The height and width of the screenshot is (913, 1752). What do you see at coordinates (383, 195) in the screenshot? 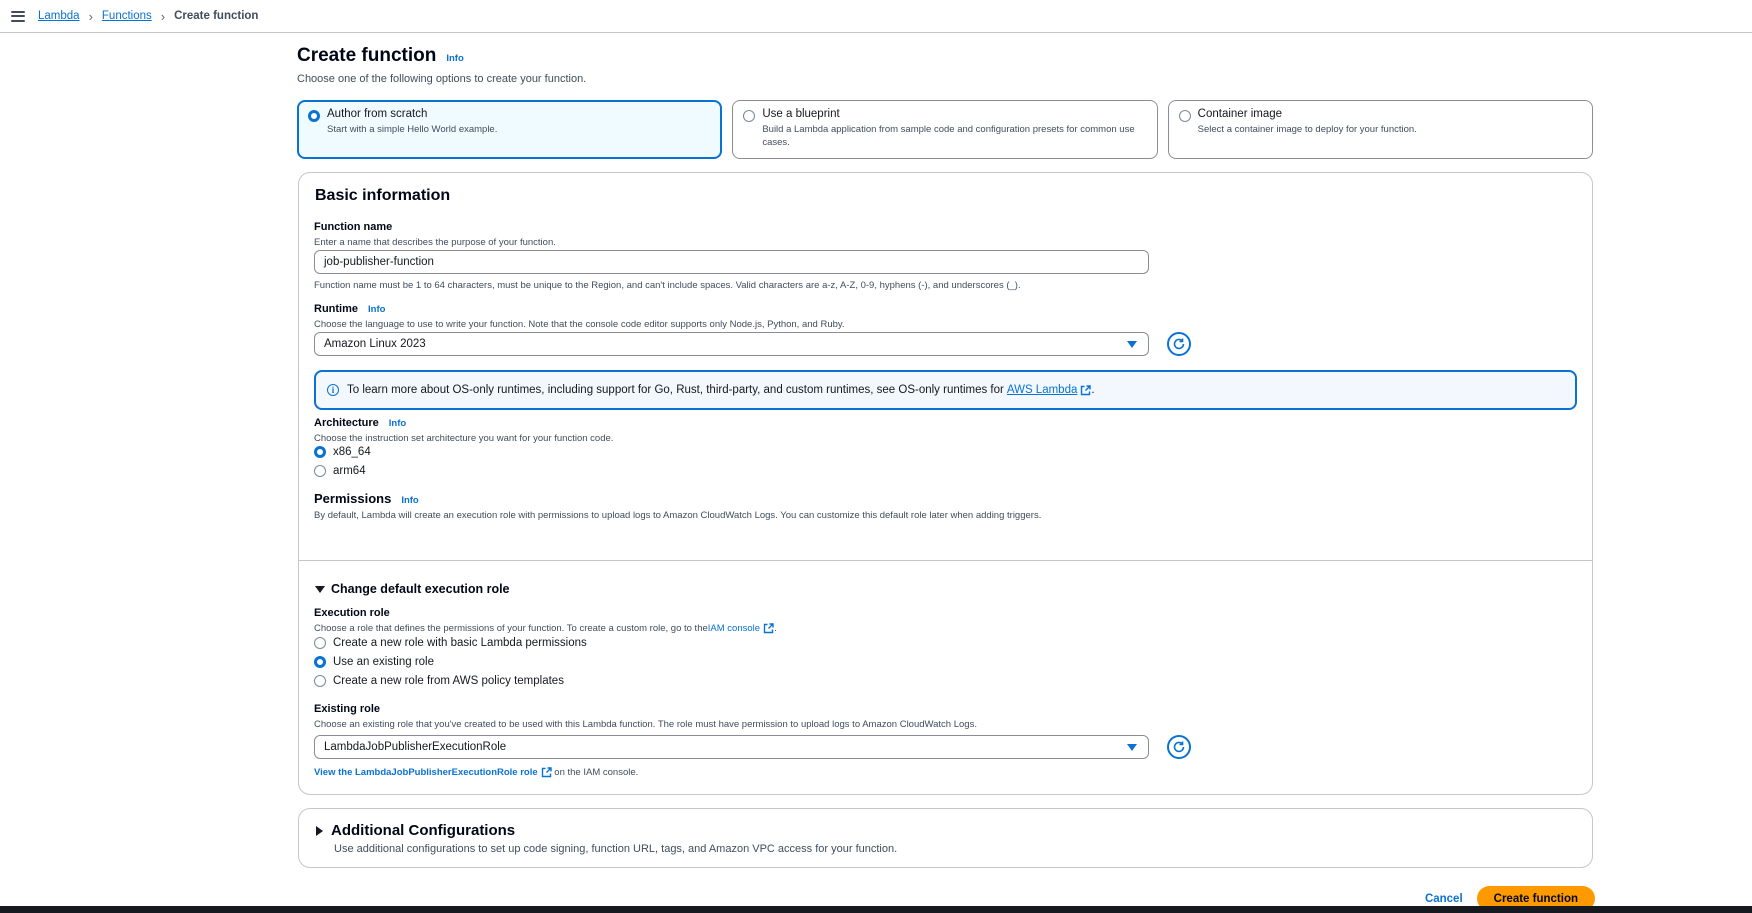
I see `section-title: Basic information` at bounding box center [383, 195].